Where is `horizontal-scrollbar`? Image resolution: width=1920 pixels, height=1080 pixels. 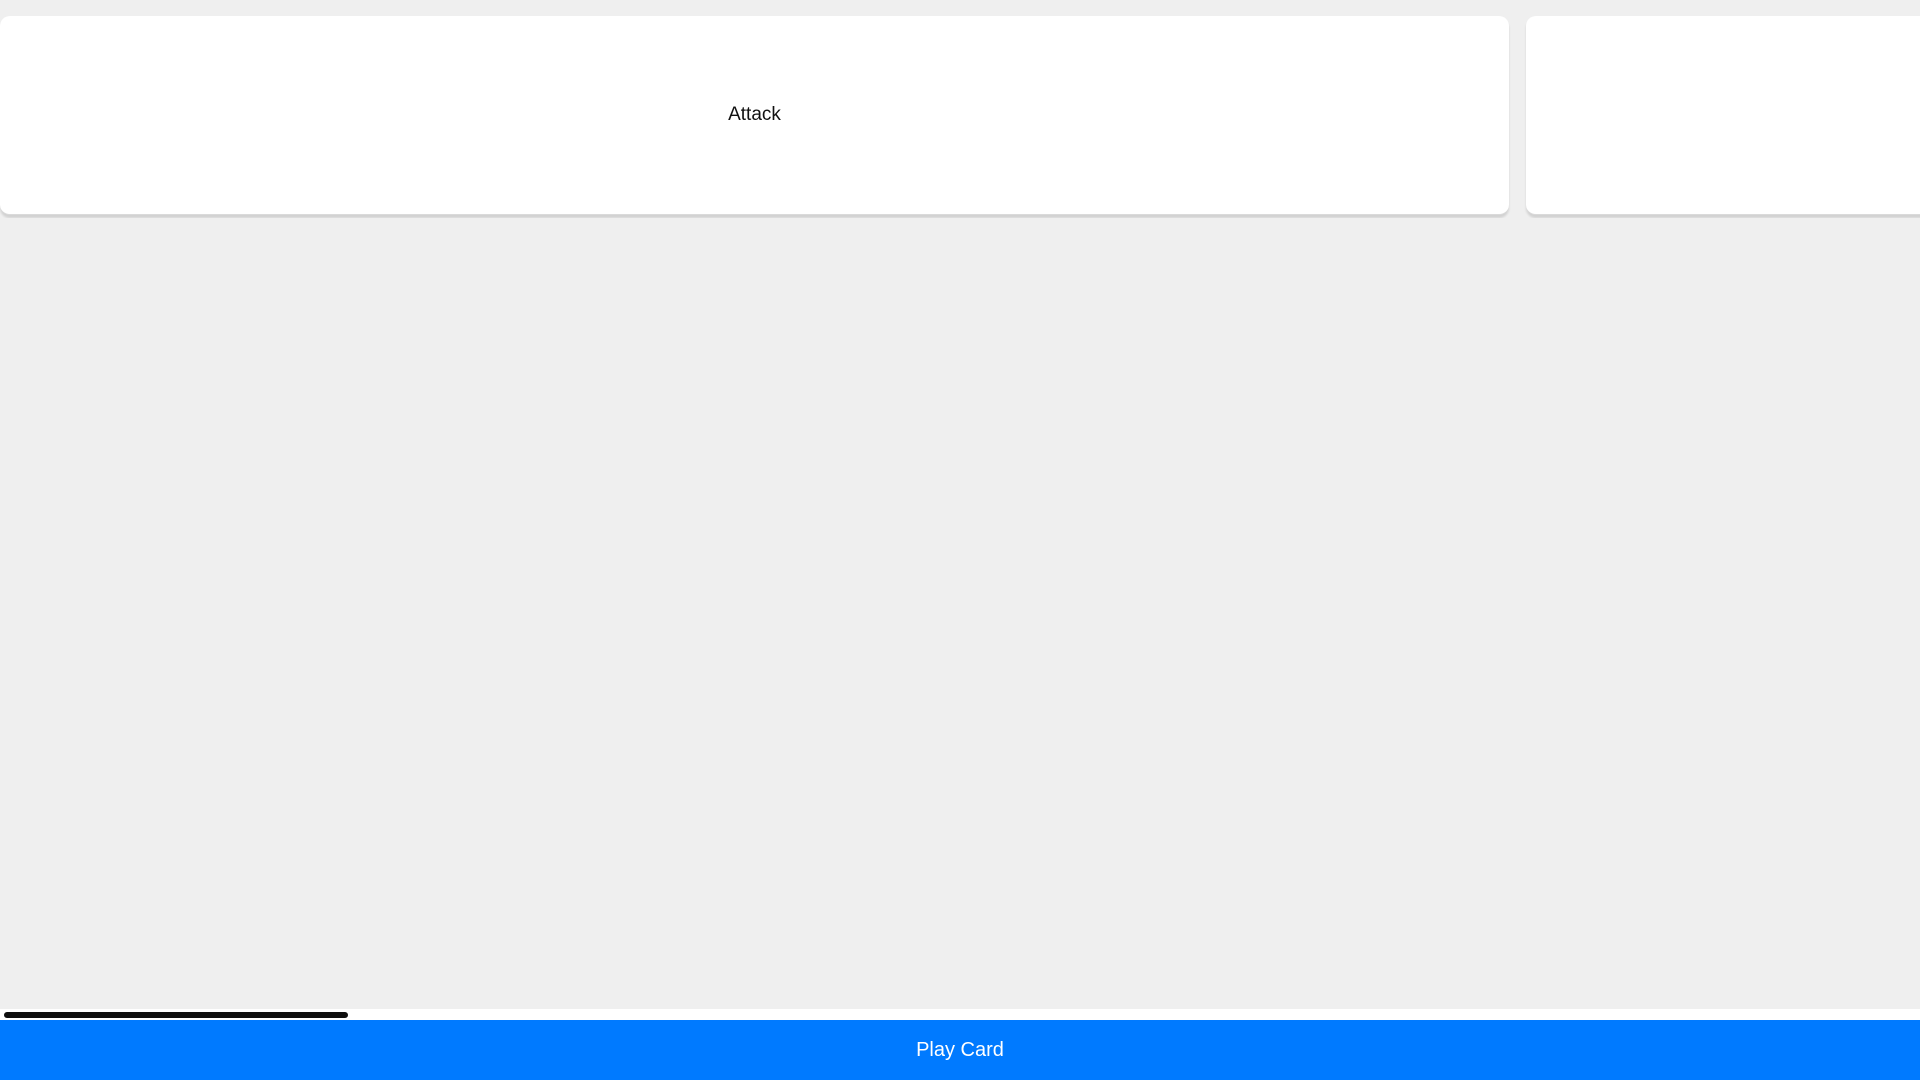
horizontal-scrollbar is located at coordinates (960, 1014).